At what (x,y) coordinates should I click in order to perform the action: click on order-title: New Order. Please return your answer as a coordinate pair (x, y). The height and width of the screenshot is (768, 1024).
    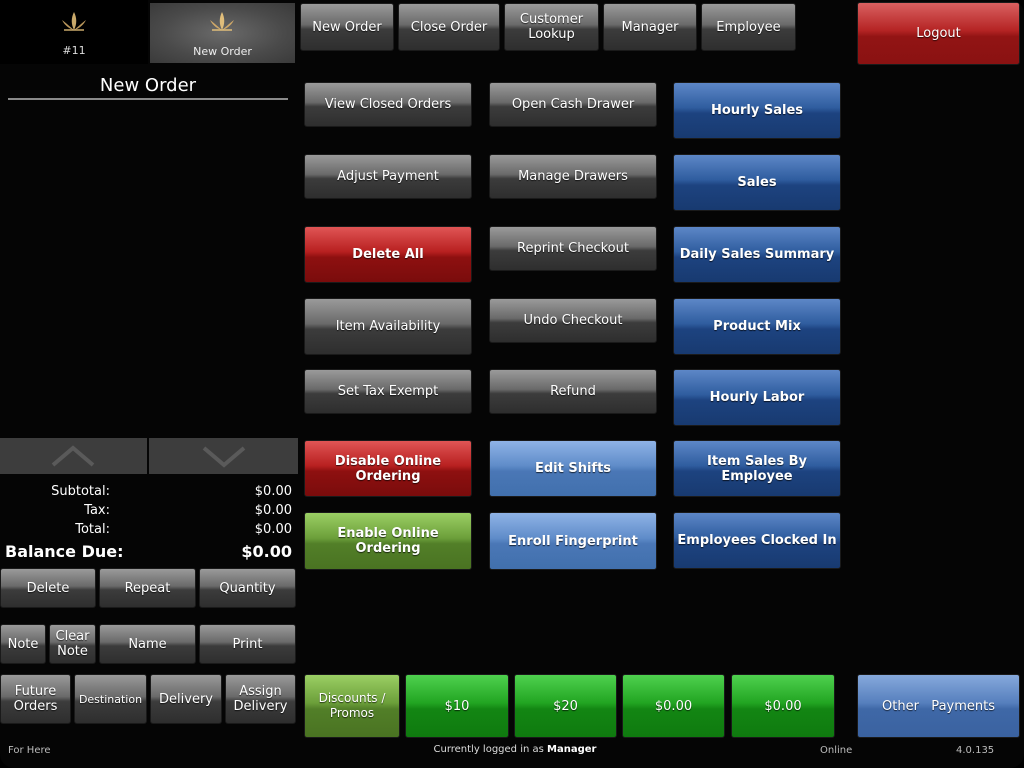
    Looking at the image, I should click on (148, 85).